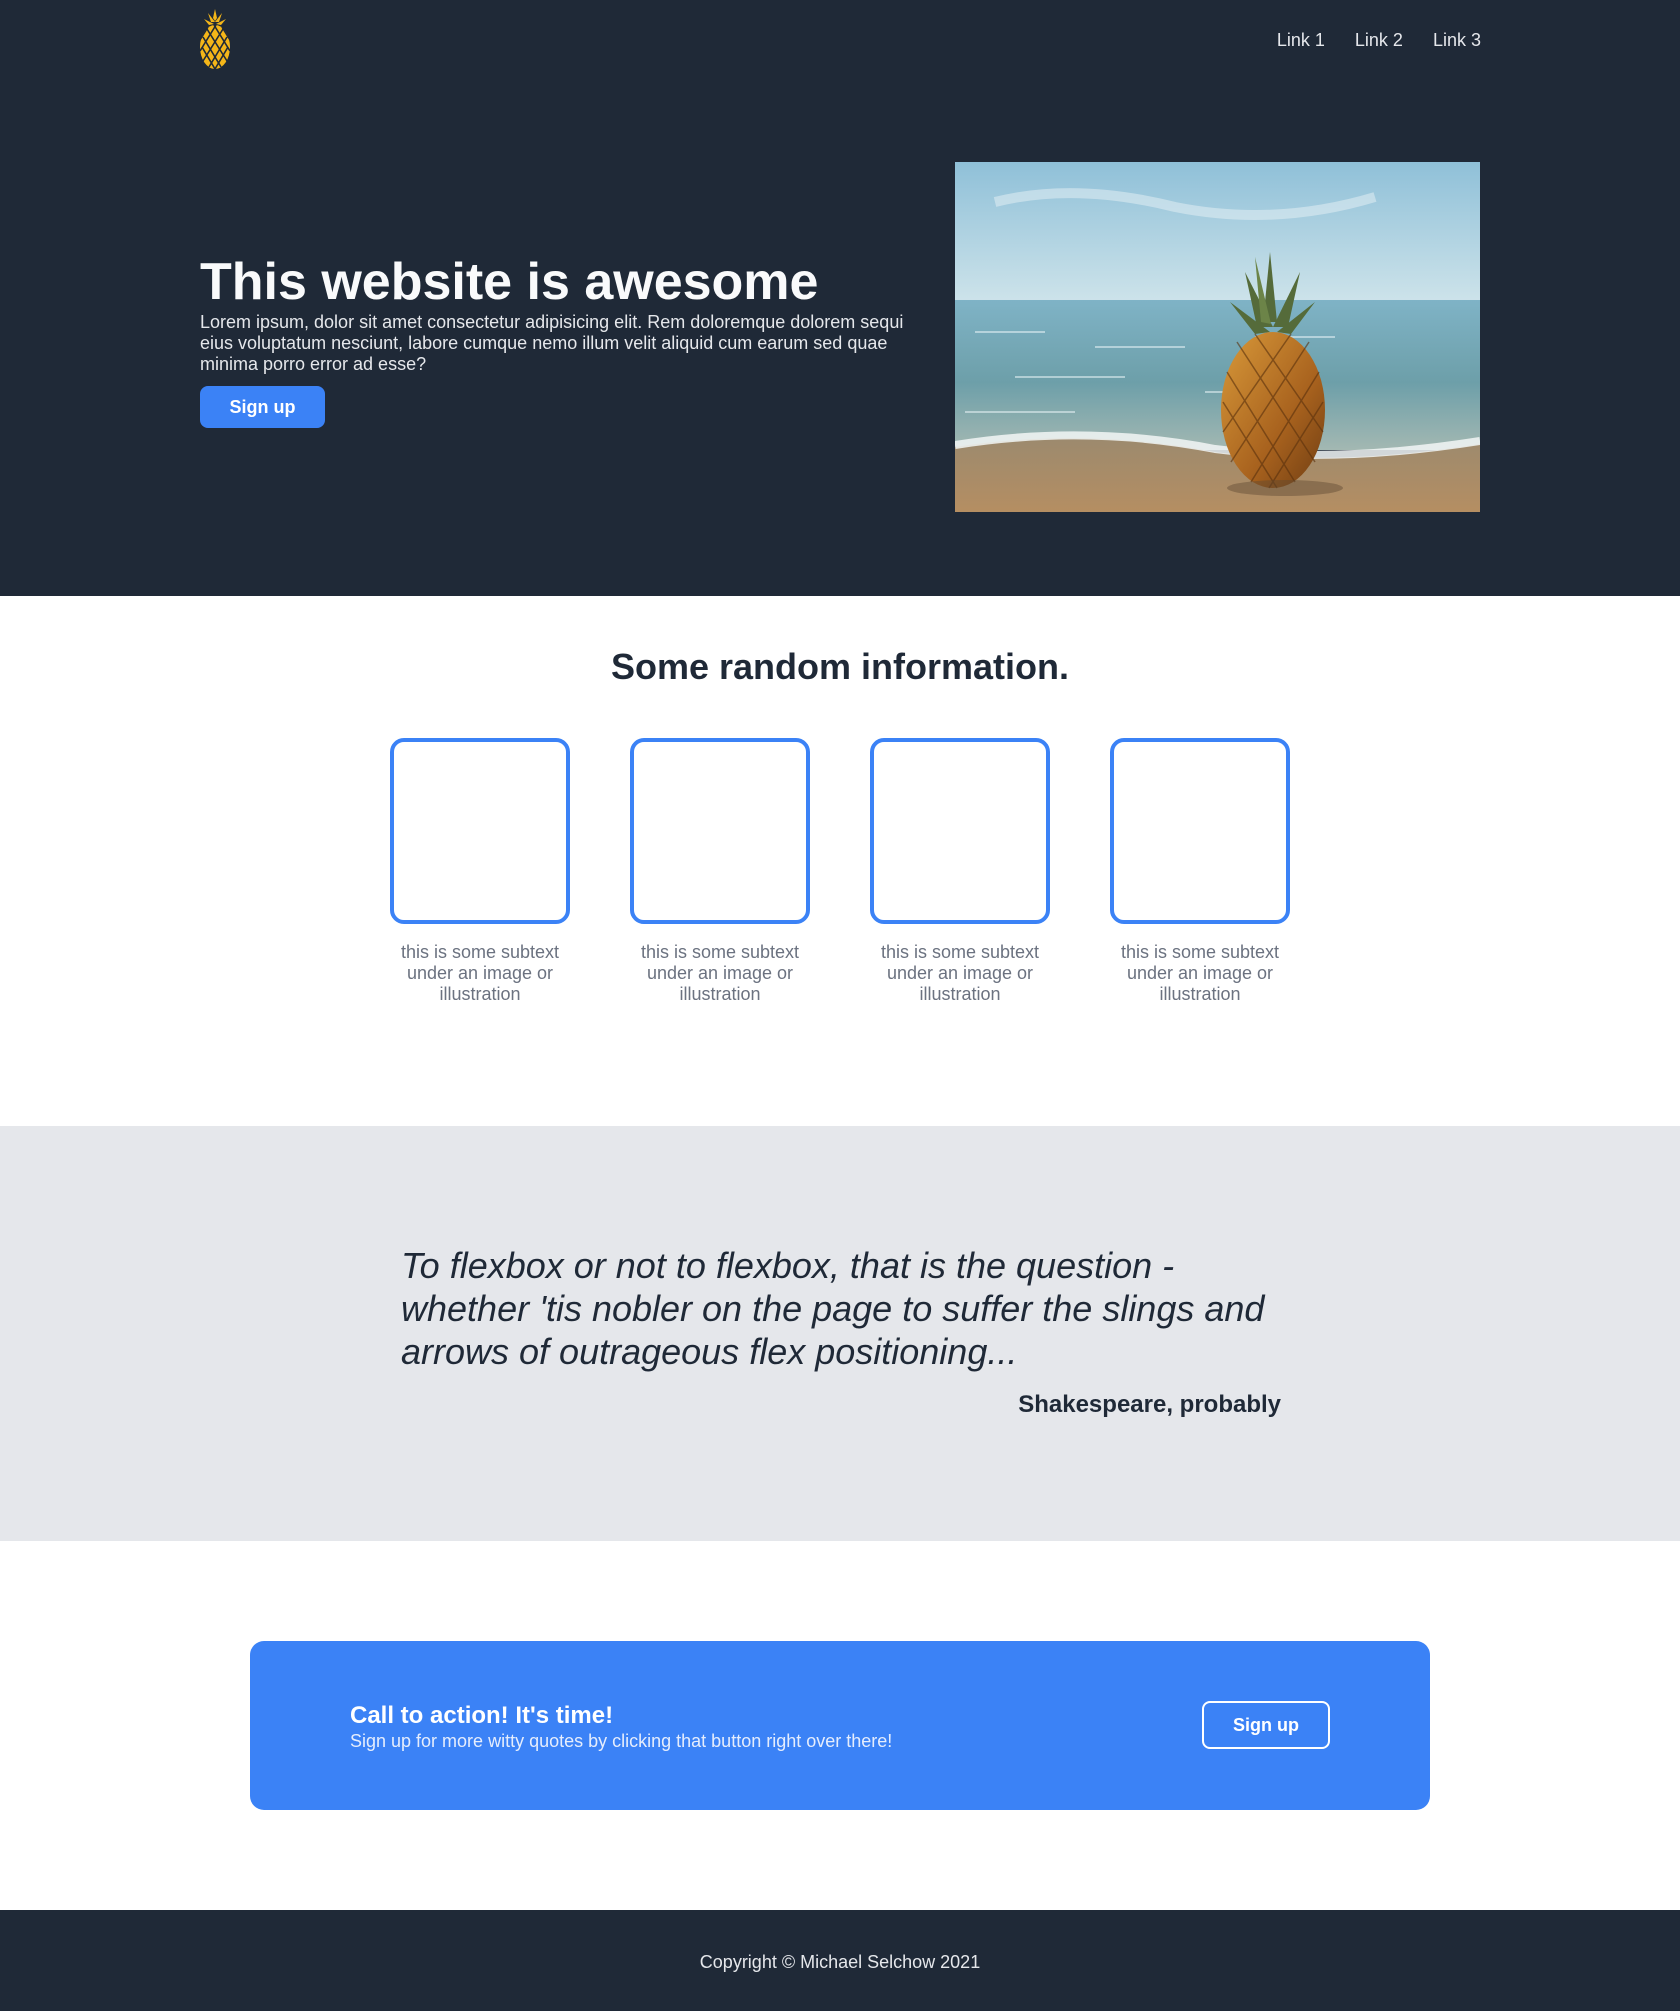 This screenshot has height=2011, width=1680. Describe the element at coordinates (1301, 40) in the screenshot. I see `nav-link-1: Link 1` at that location.